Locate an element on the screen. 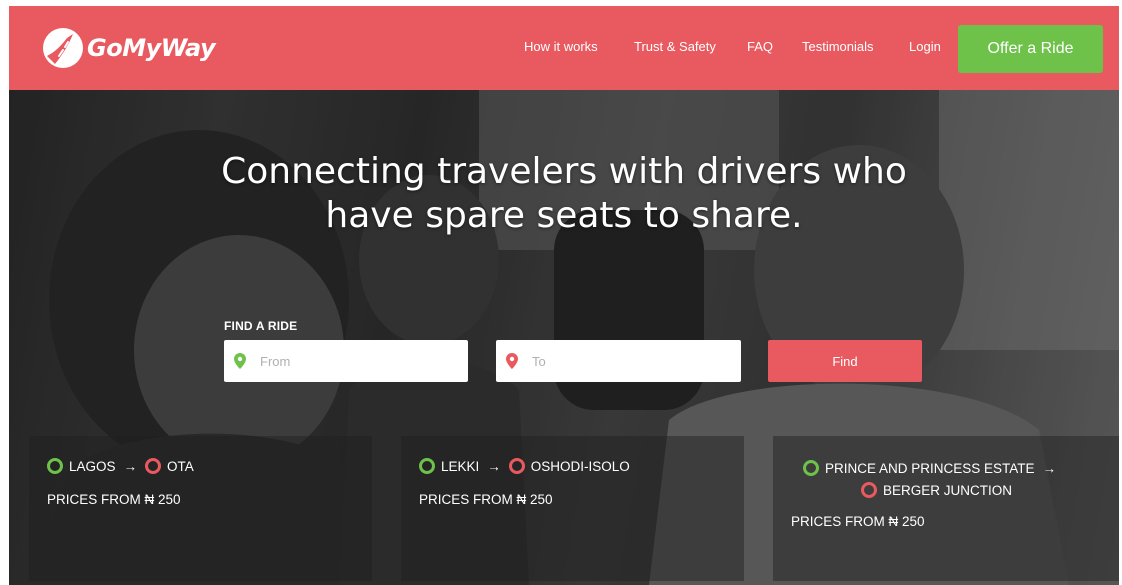 This screenshot has width=1122, height=585. route-line-destination: BERGER JUNCTION is located at coordinates (936, 490).